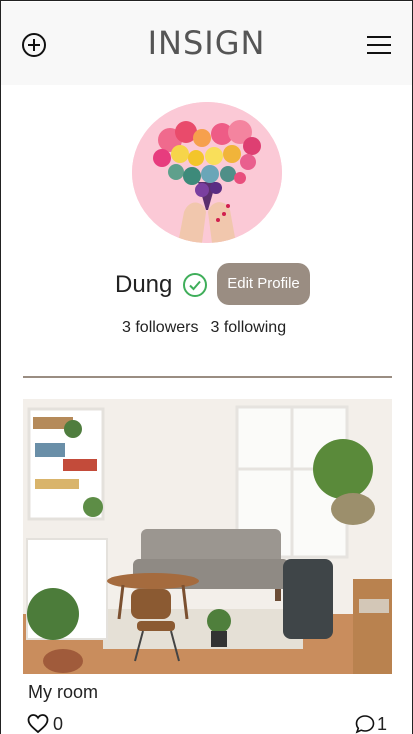 This screenshot has height=734, width=413. What do you see at coordinates (365, 724) in the screenshot?
I see `comment-icon` at bounding box center [365, 724].